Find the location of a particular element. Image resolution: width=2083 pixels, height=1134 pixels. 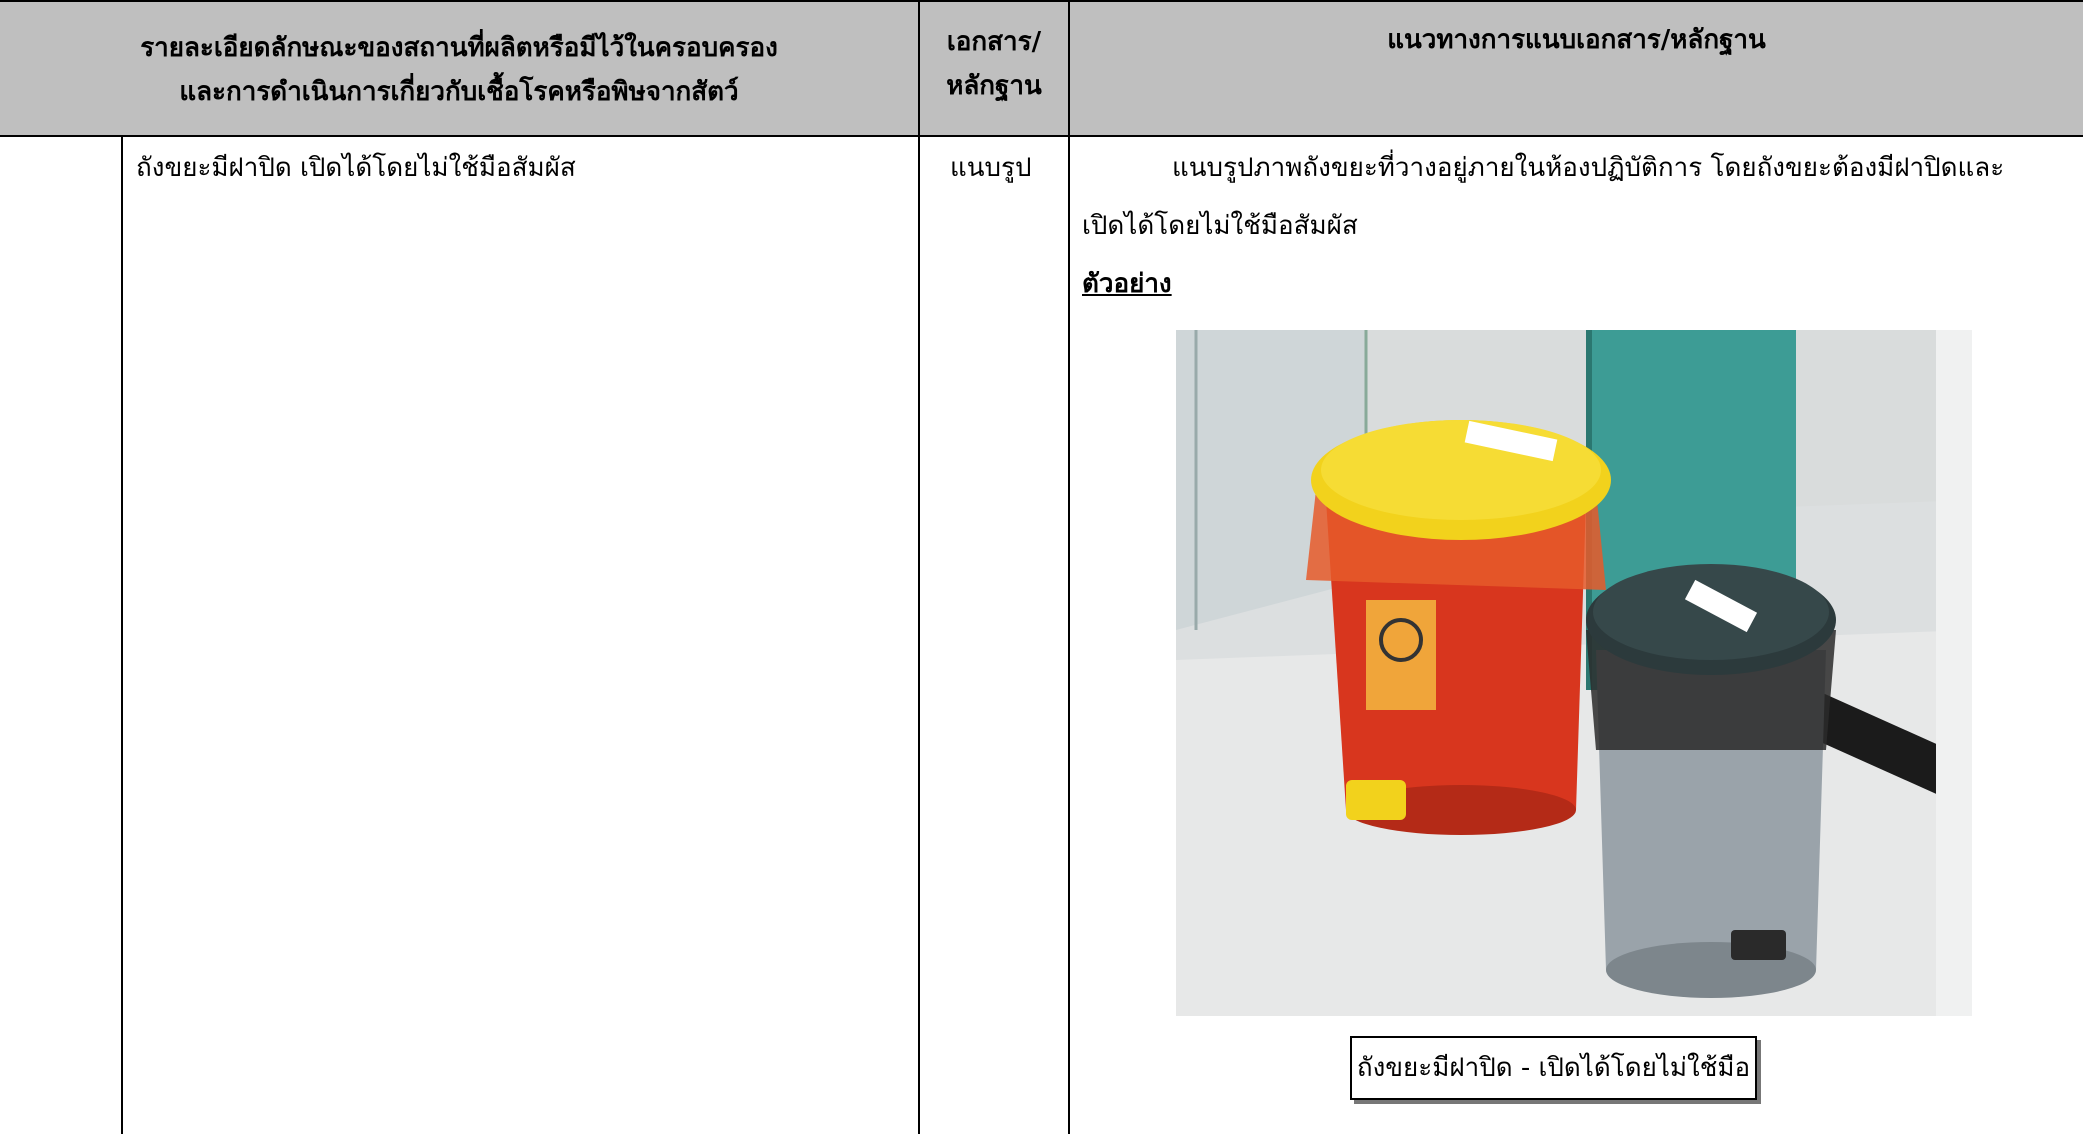

header-document-title: เอกสาร/ หลักฐาน is located at coordinates (994, 64).